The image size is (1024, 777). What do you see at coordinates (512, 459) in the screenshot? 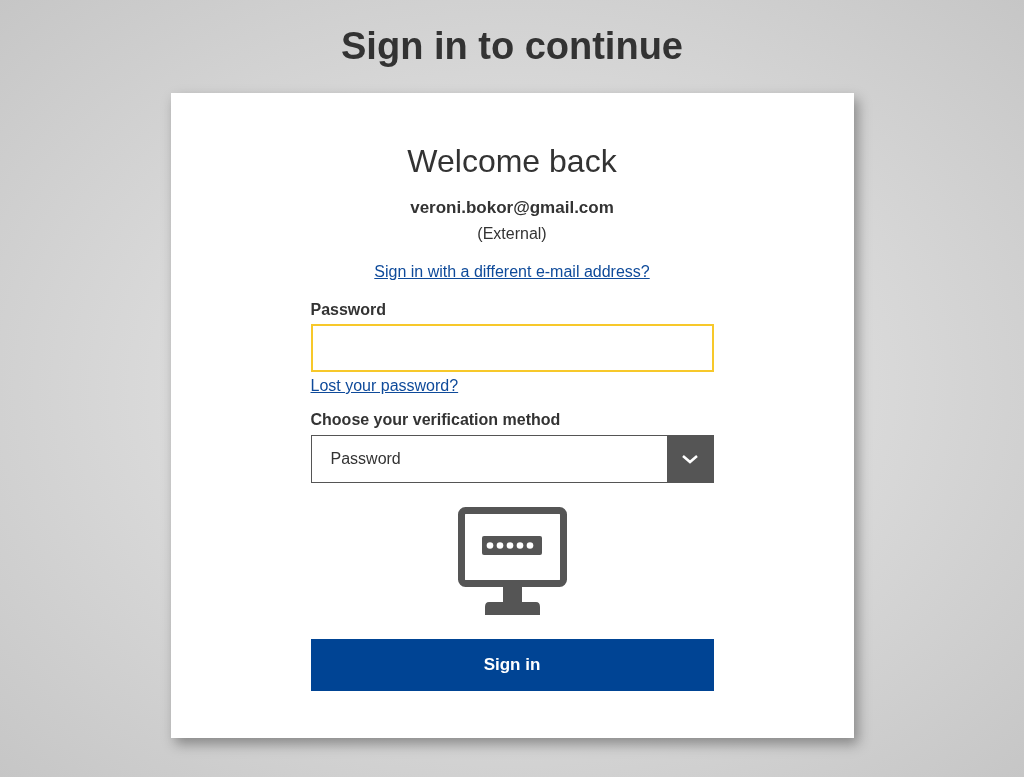
I see `verification-method-select: Password` at bounding box center [512, 459].